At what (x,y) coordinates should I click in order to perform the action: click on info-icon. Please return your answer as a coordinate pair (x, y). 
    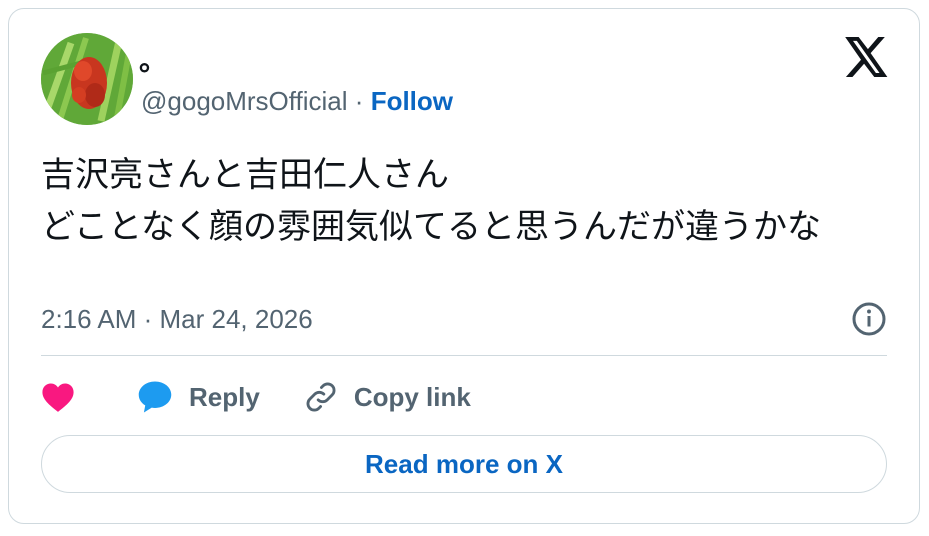
    Looking at the image, I should click on (869, 319).